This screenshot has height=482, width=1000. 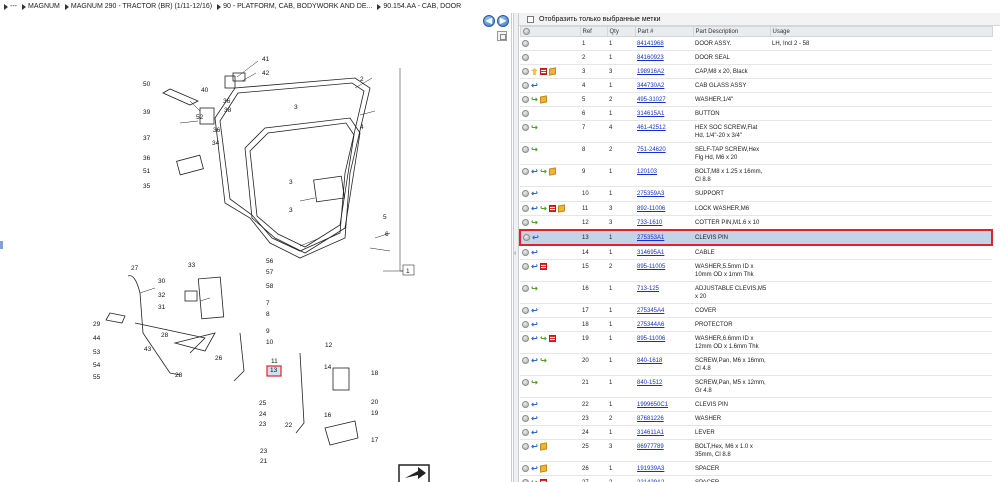 What do you see at coordinates (97, 365) in the screenshot?
I see `callout-label: 54` at bounding box center [97, 365].